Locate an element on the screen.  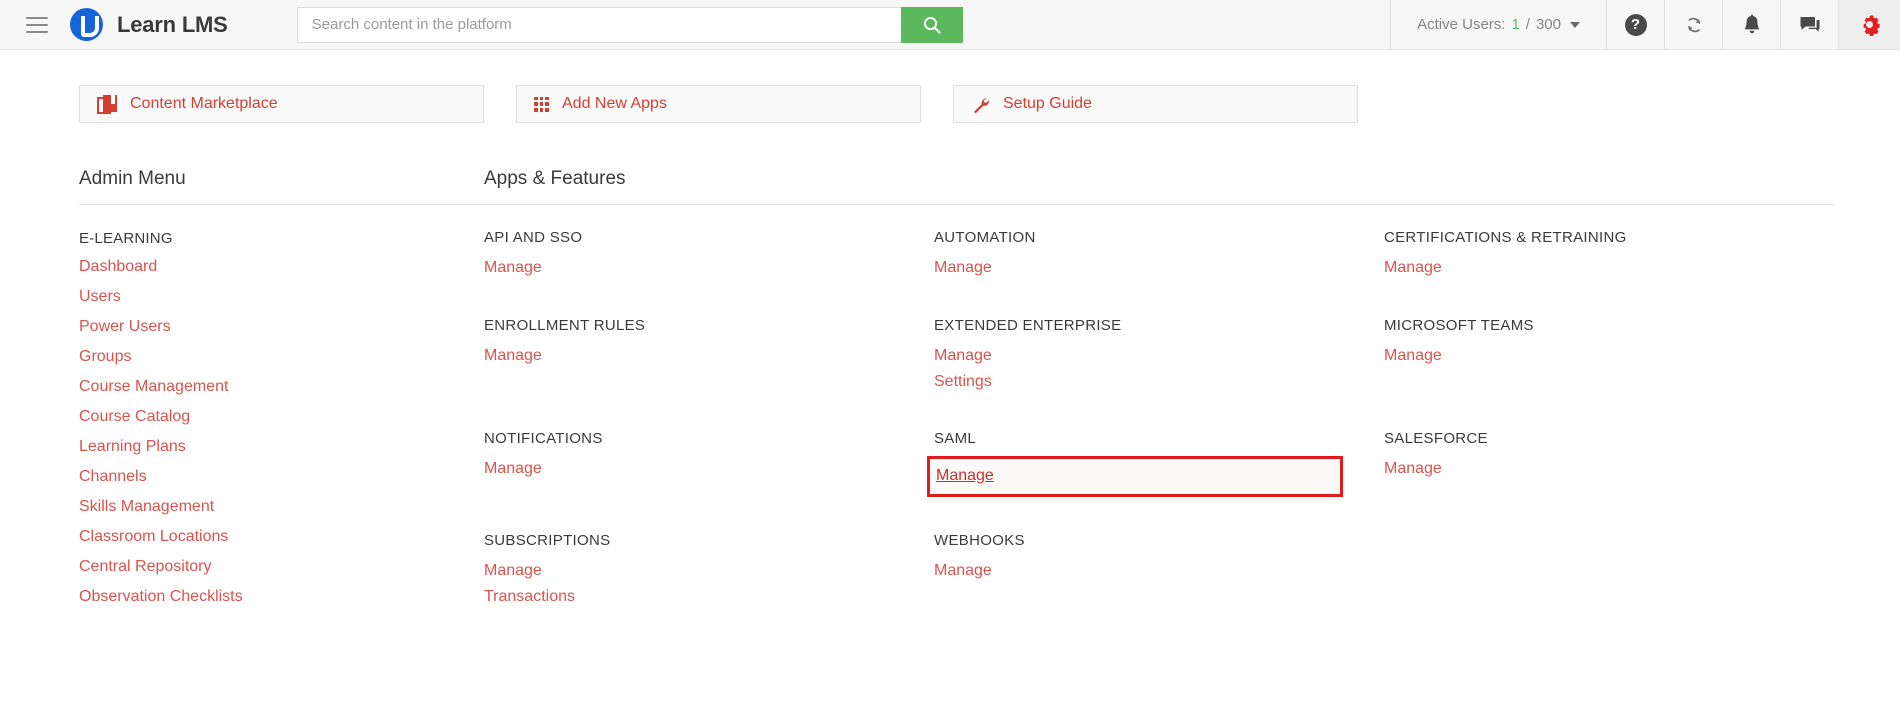
app-link-transactions-subscriptions: Transactions is located at coordinates (529, 597).